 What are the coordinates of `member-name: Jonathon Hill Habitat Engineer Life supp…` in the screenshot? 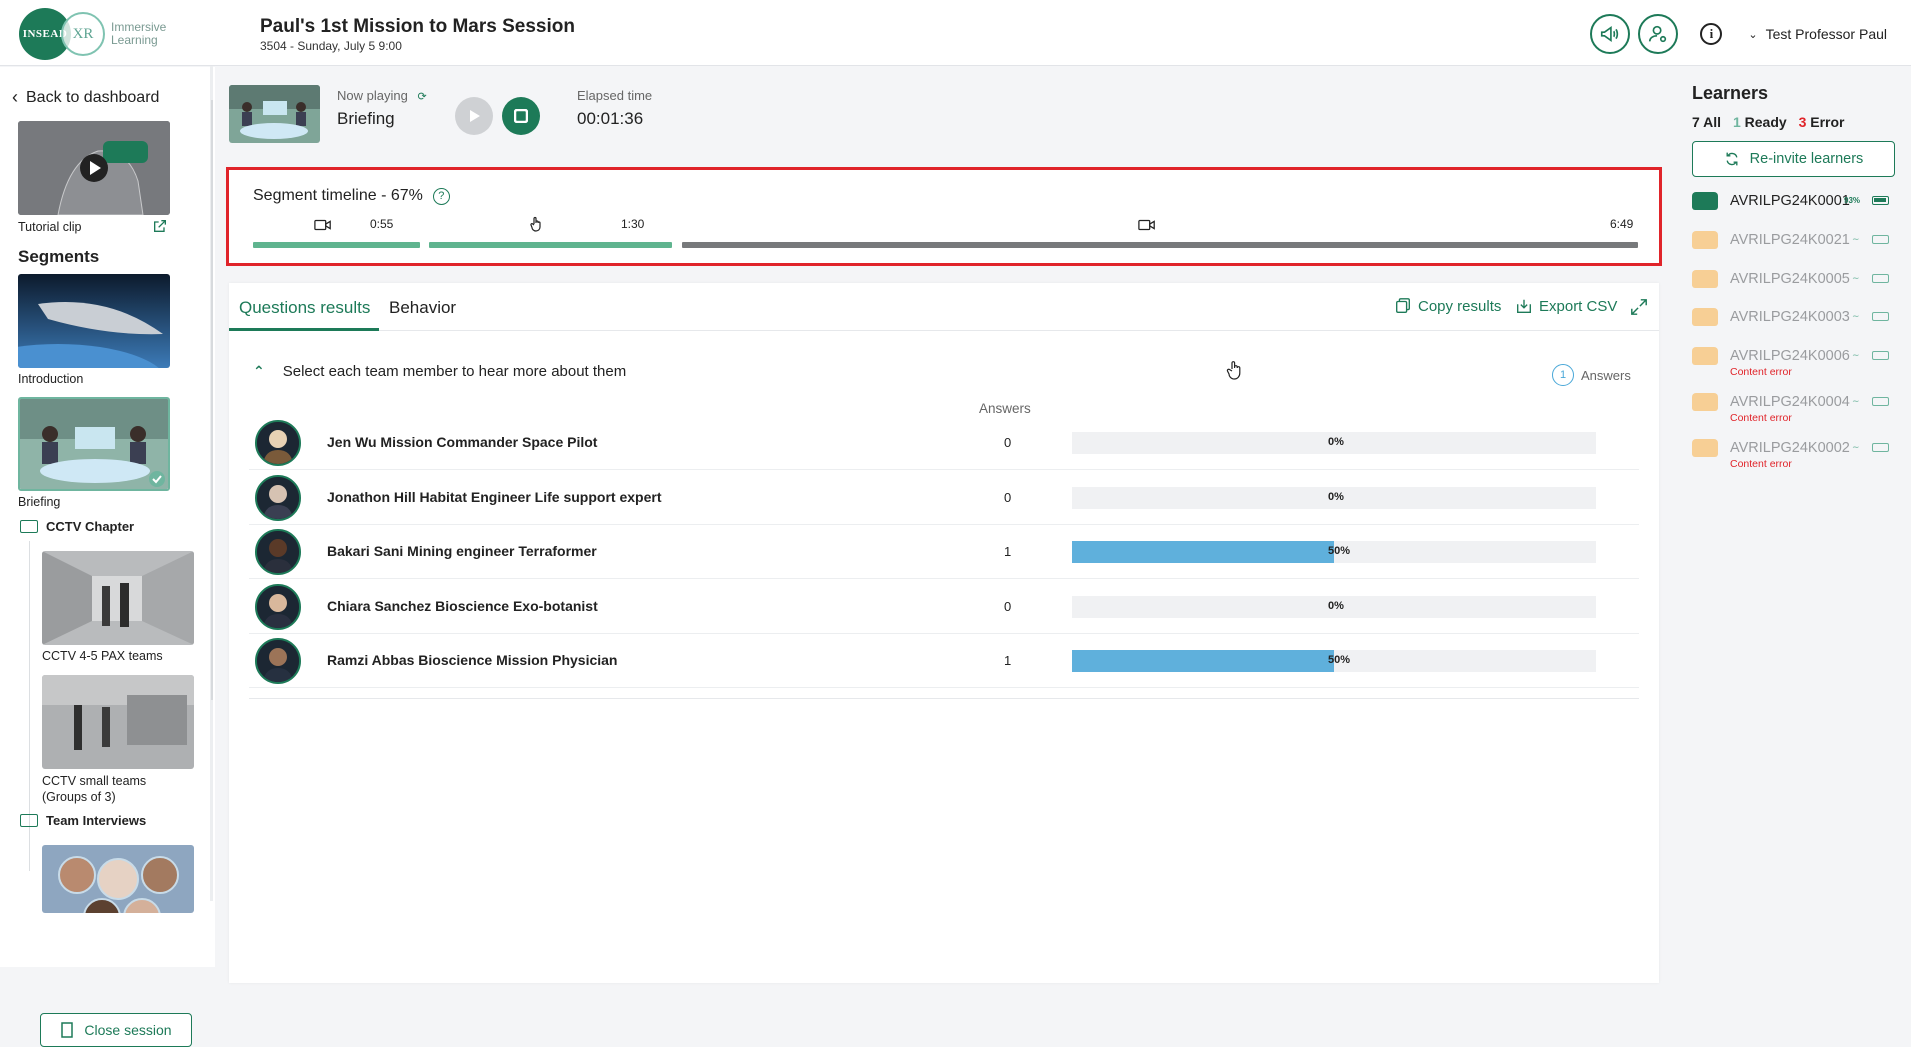 It's located at (494, 496).